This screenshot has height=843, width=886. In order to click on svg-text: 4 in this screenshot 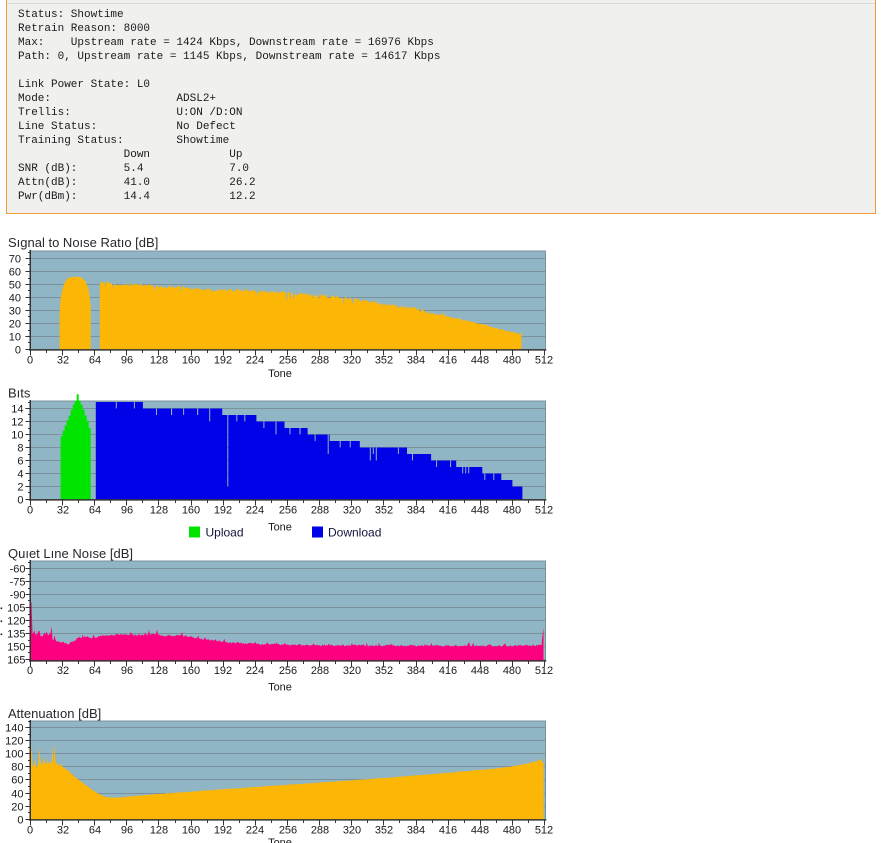, I will do `click(20, 475)`.